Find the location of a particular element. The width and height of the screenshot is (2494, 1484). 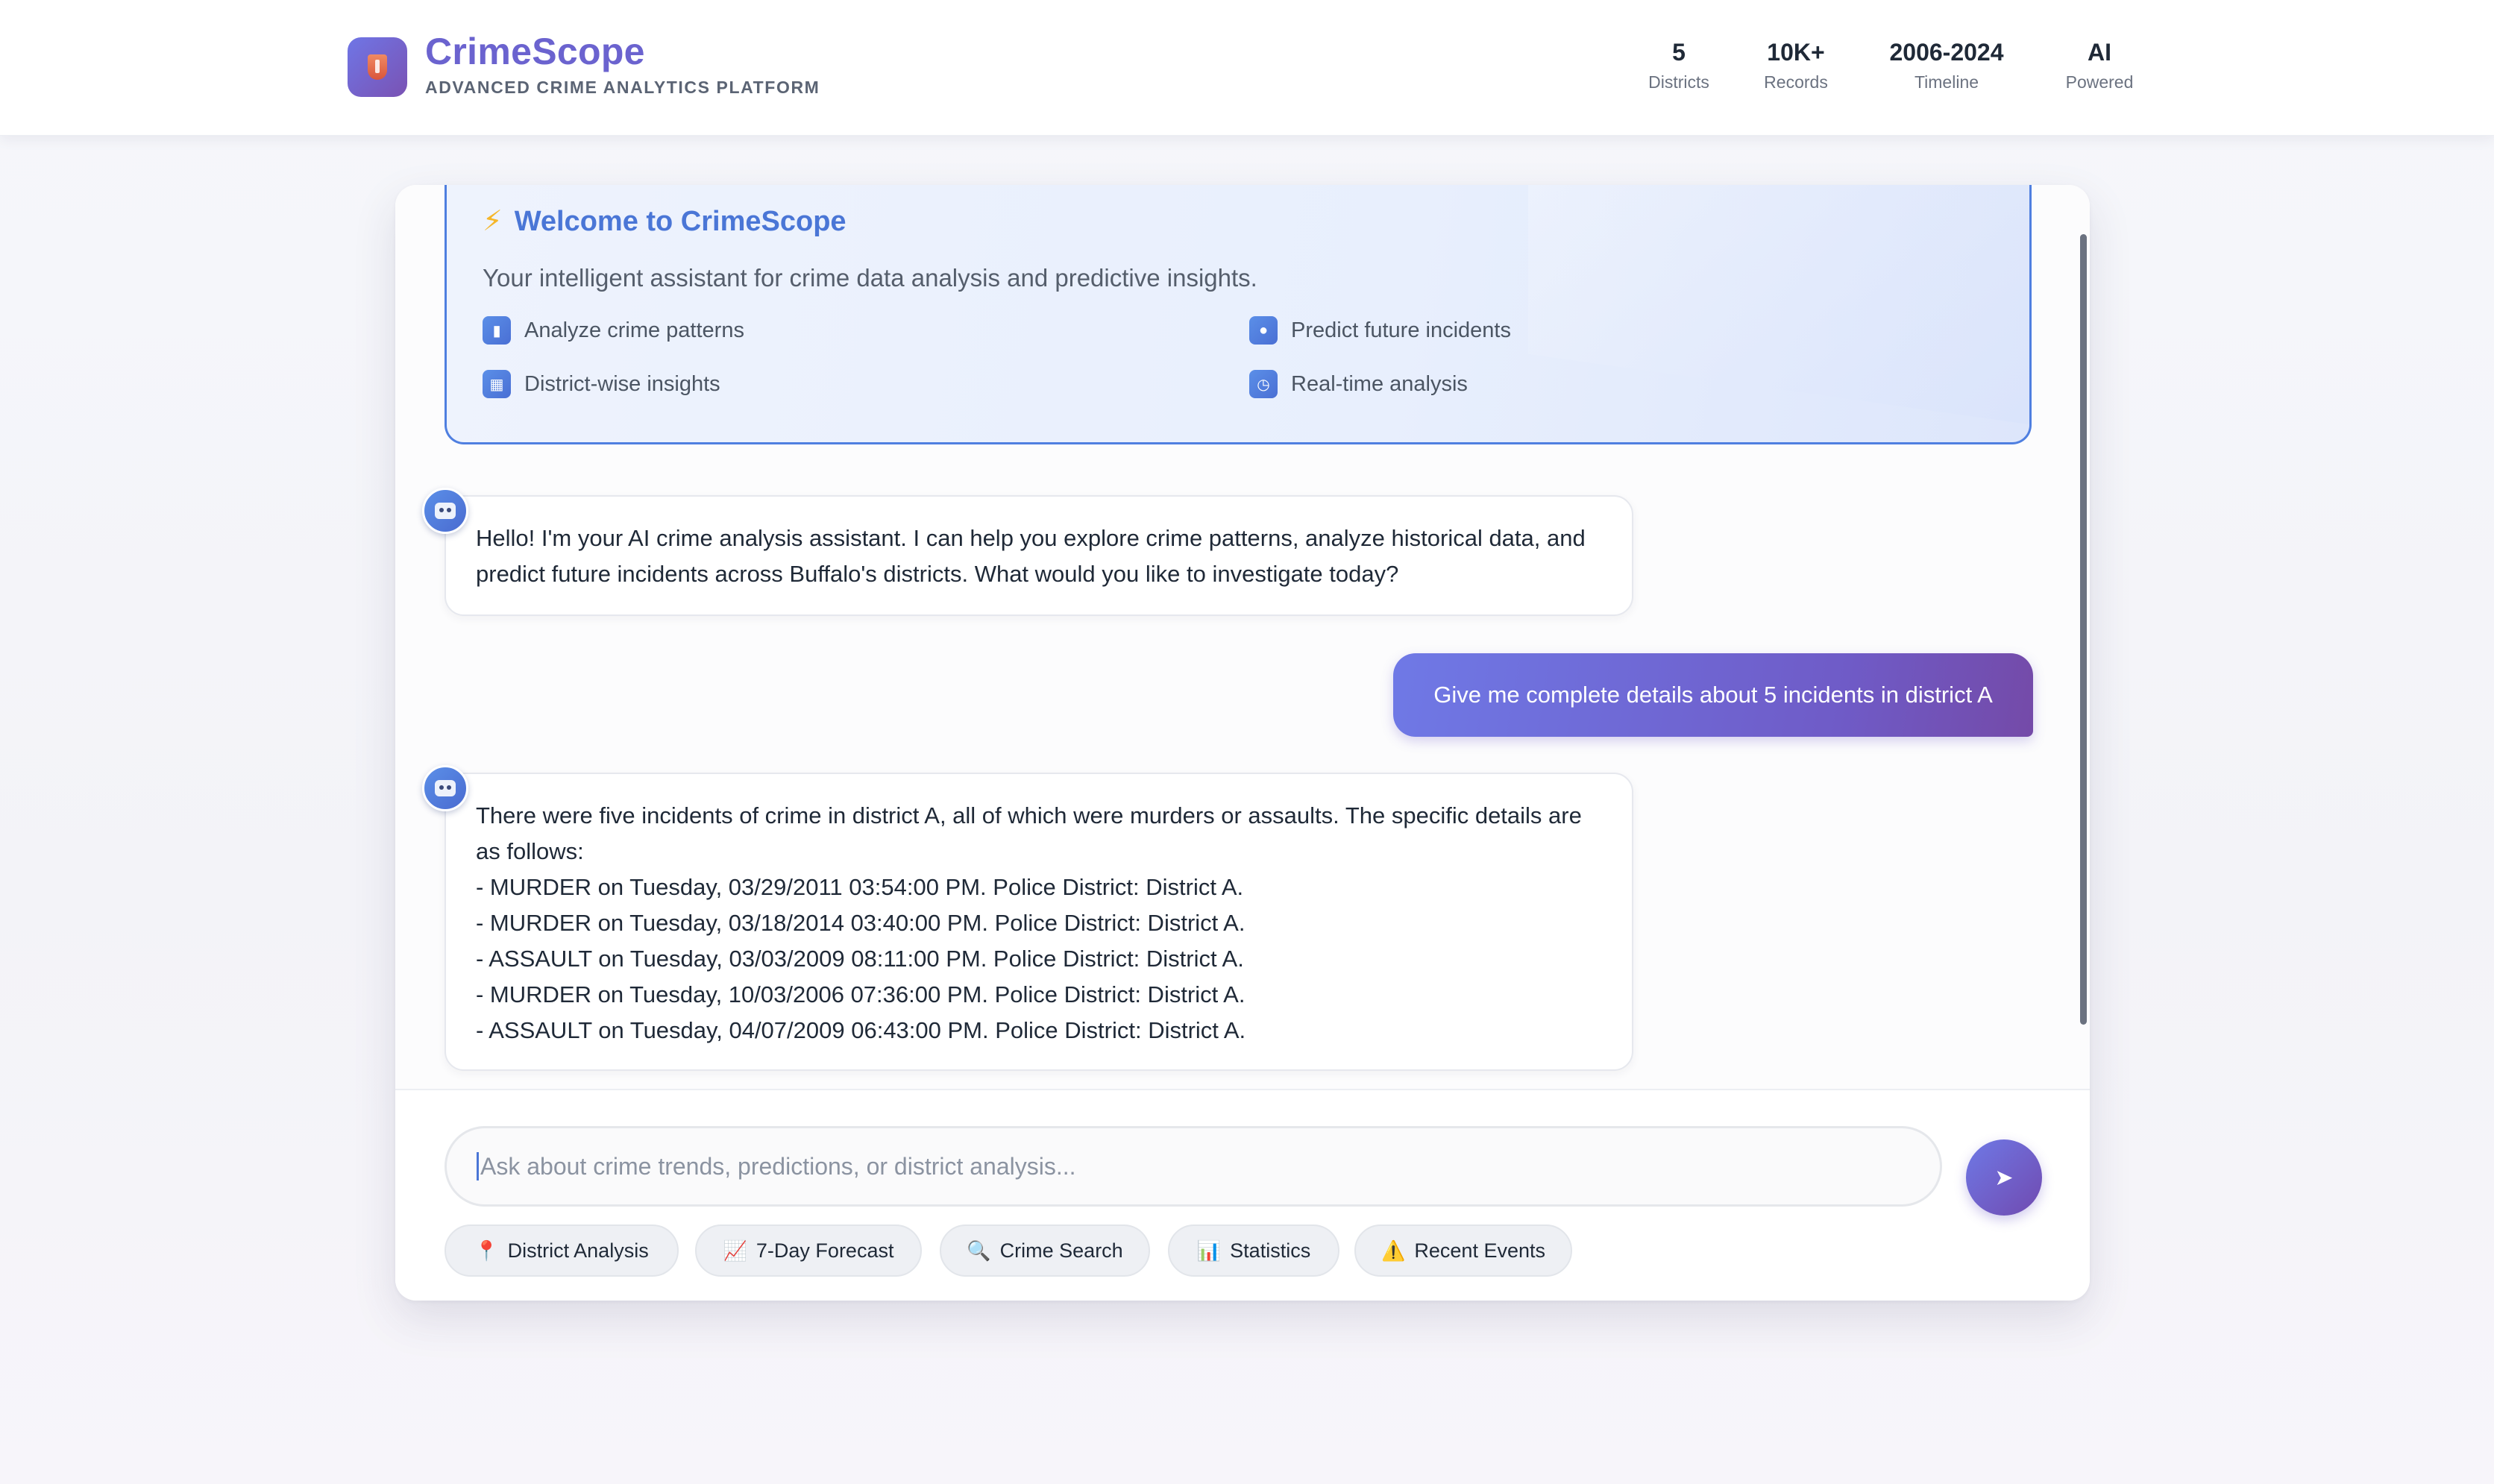

magnifier-icon: 🔍 is located at coordinates (979, 1250).